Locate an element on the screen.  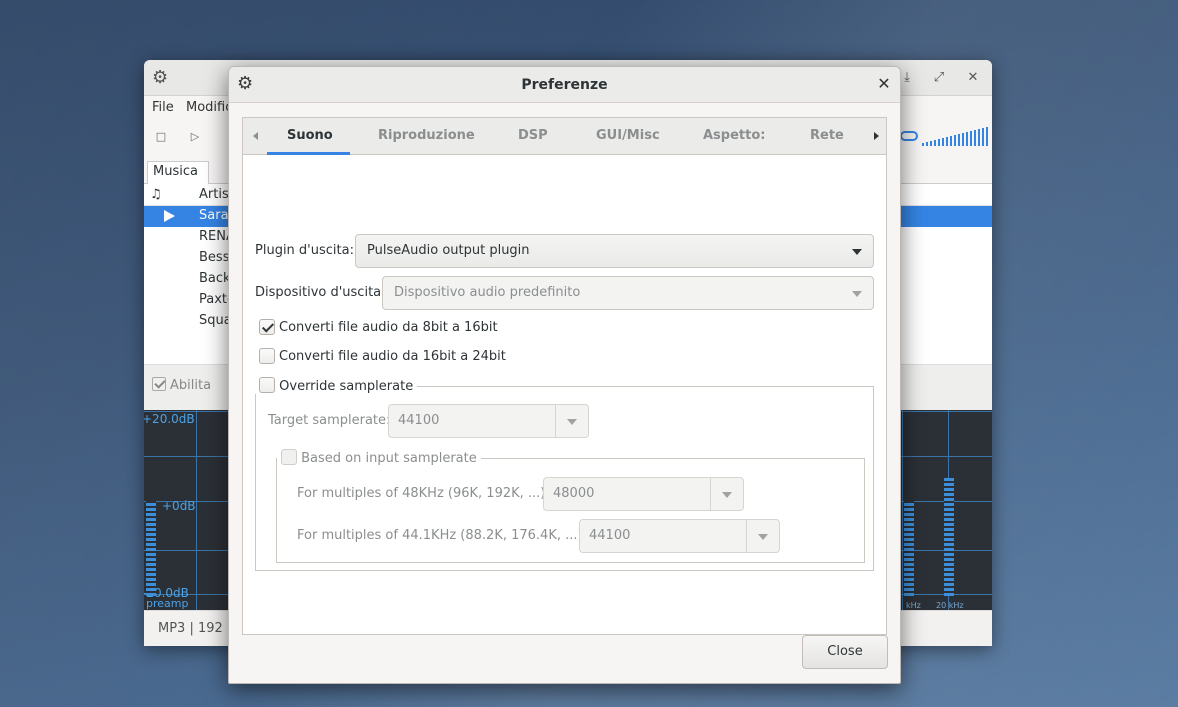
override-title: Override samplerate is located at coordinates (336, 385).